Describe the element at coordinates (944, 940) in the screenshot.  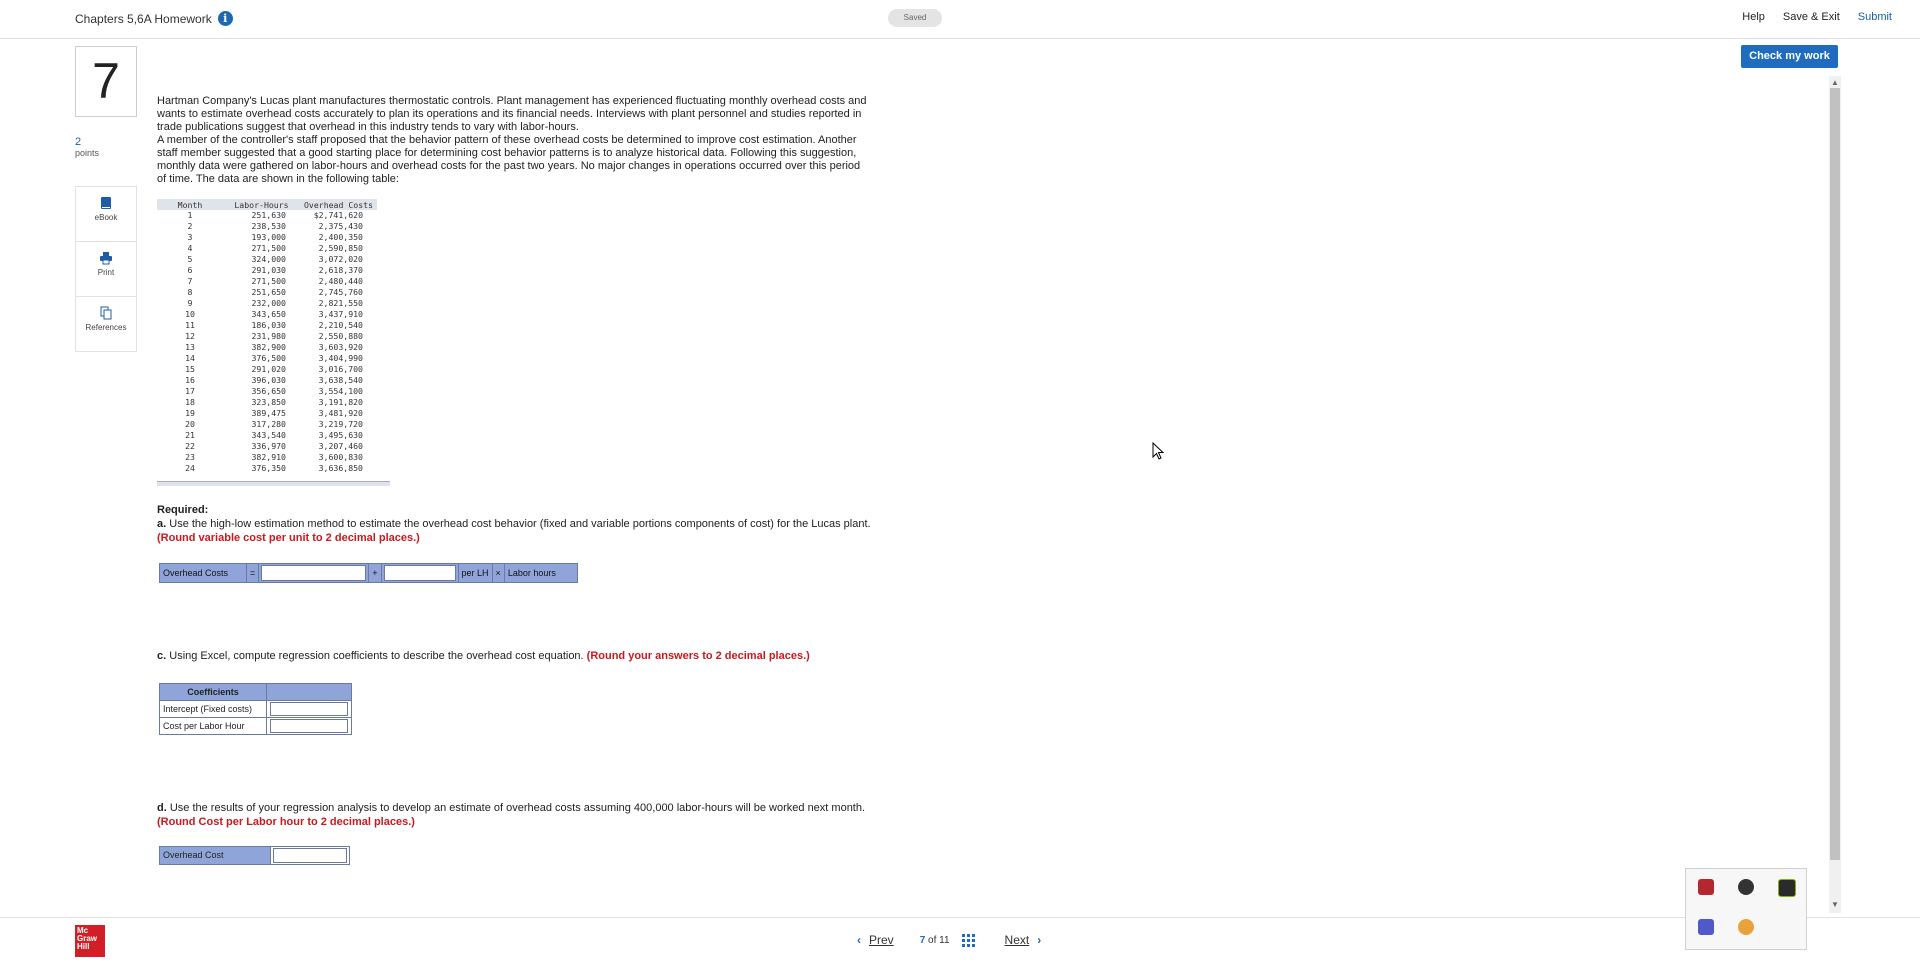
I see `page-total: 11` at that location.